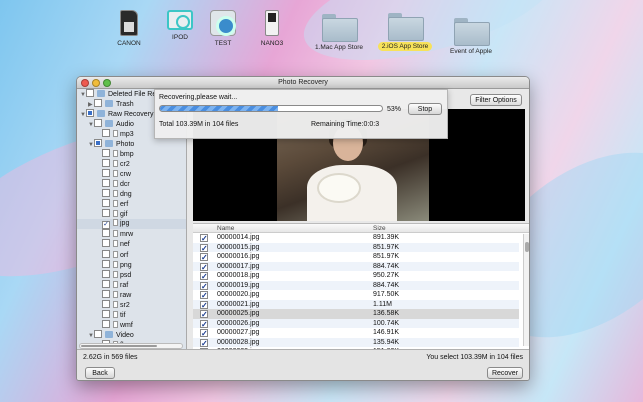 The image size is (643, 402). I want to click on recover-button: Recover, so click(505, 373).